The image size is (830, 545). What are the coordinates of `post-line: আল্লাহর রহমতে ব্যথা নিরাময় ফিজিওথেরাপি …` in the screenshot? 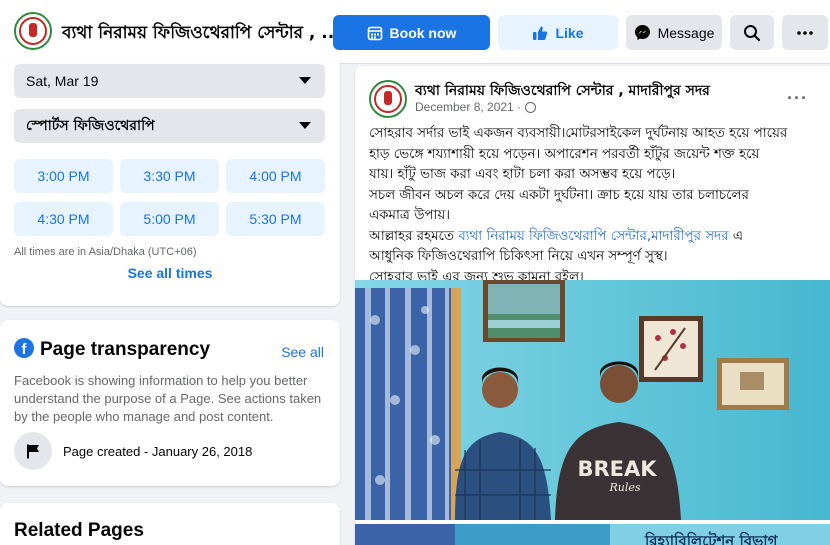 It's located at (595, 237).